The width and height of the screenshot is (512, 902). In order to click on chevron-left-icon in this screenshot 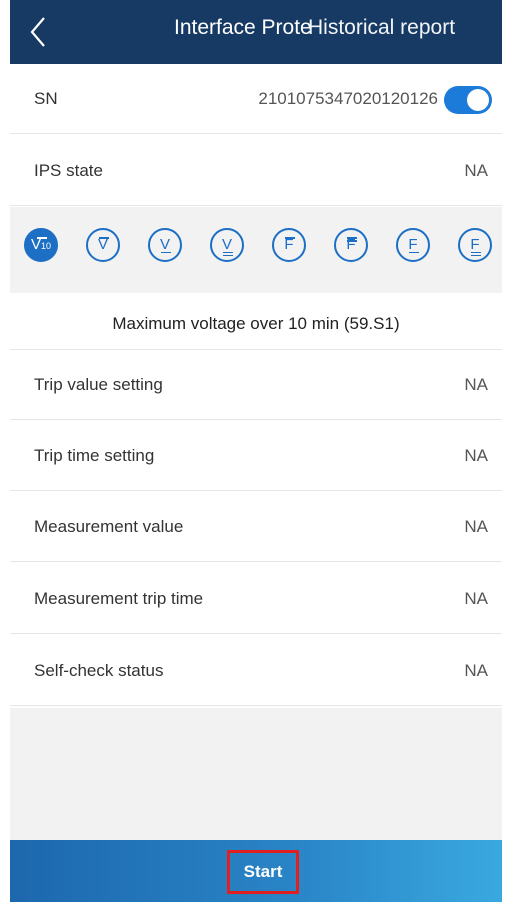, I will do `click(37, 32)`.